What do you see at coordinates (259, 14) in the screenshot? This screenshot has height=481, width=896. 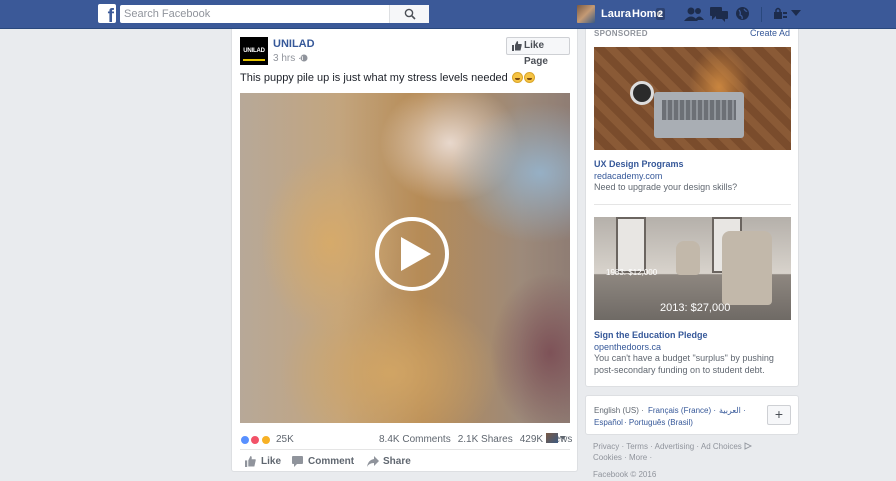 I see `search-input` at bounding box center [259, 14].